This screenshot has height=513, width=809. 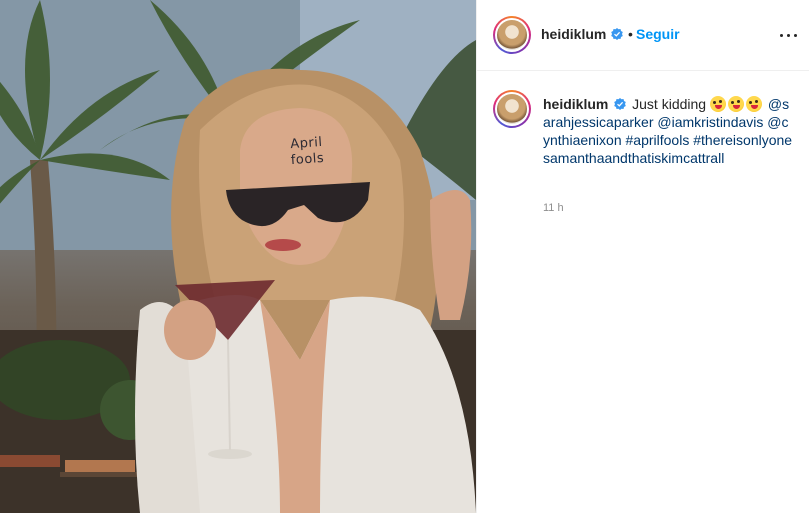 What do you see at coordinates (575, 104) in the screenshot?
I see `caption-username: heidiklum` at bounding box center [575, 104].